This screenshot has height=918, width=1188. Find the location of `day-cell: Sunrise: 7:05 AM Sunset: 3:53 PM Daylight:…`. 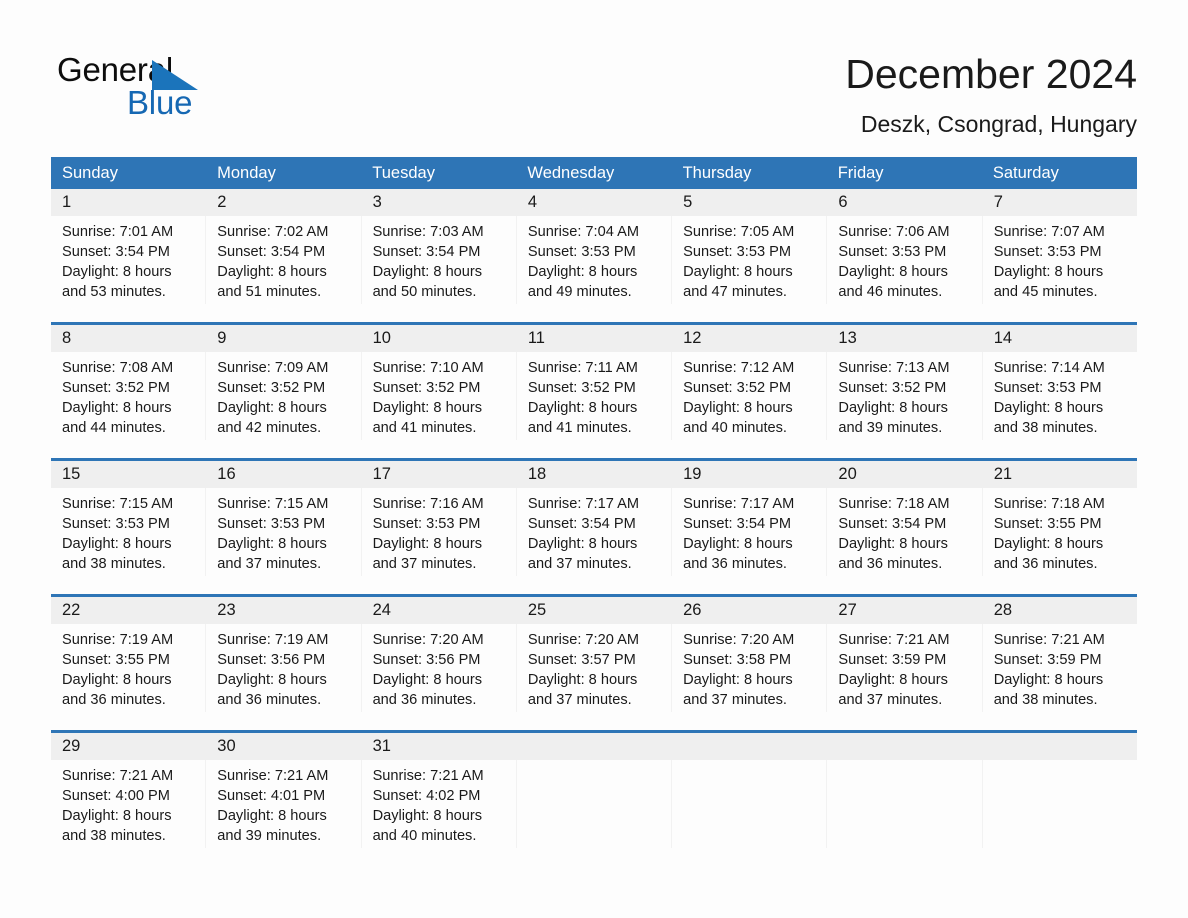

day-cell: Sunrise: 7:05 AM Sunset: 3:53 PM Daylight:… is located at coordinates (750, 260).